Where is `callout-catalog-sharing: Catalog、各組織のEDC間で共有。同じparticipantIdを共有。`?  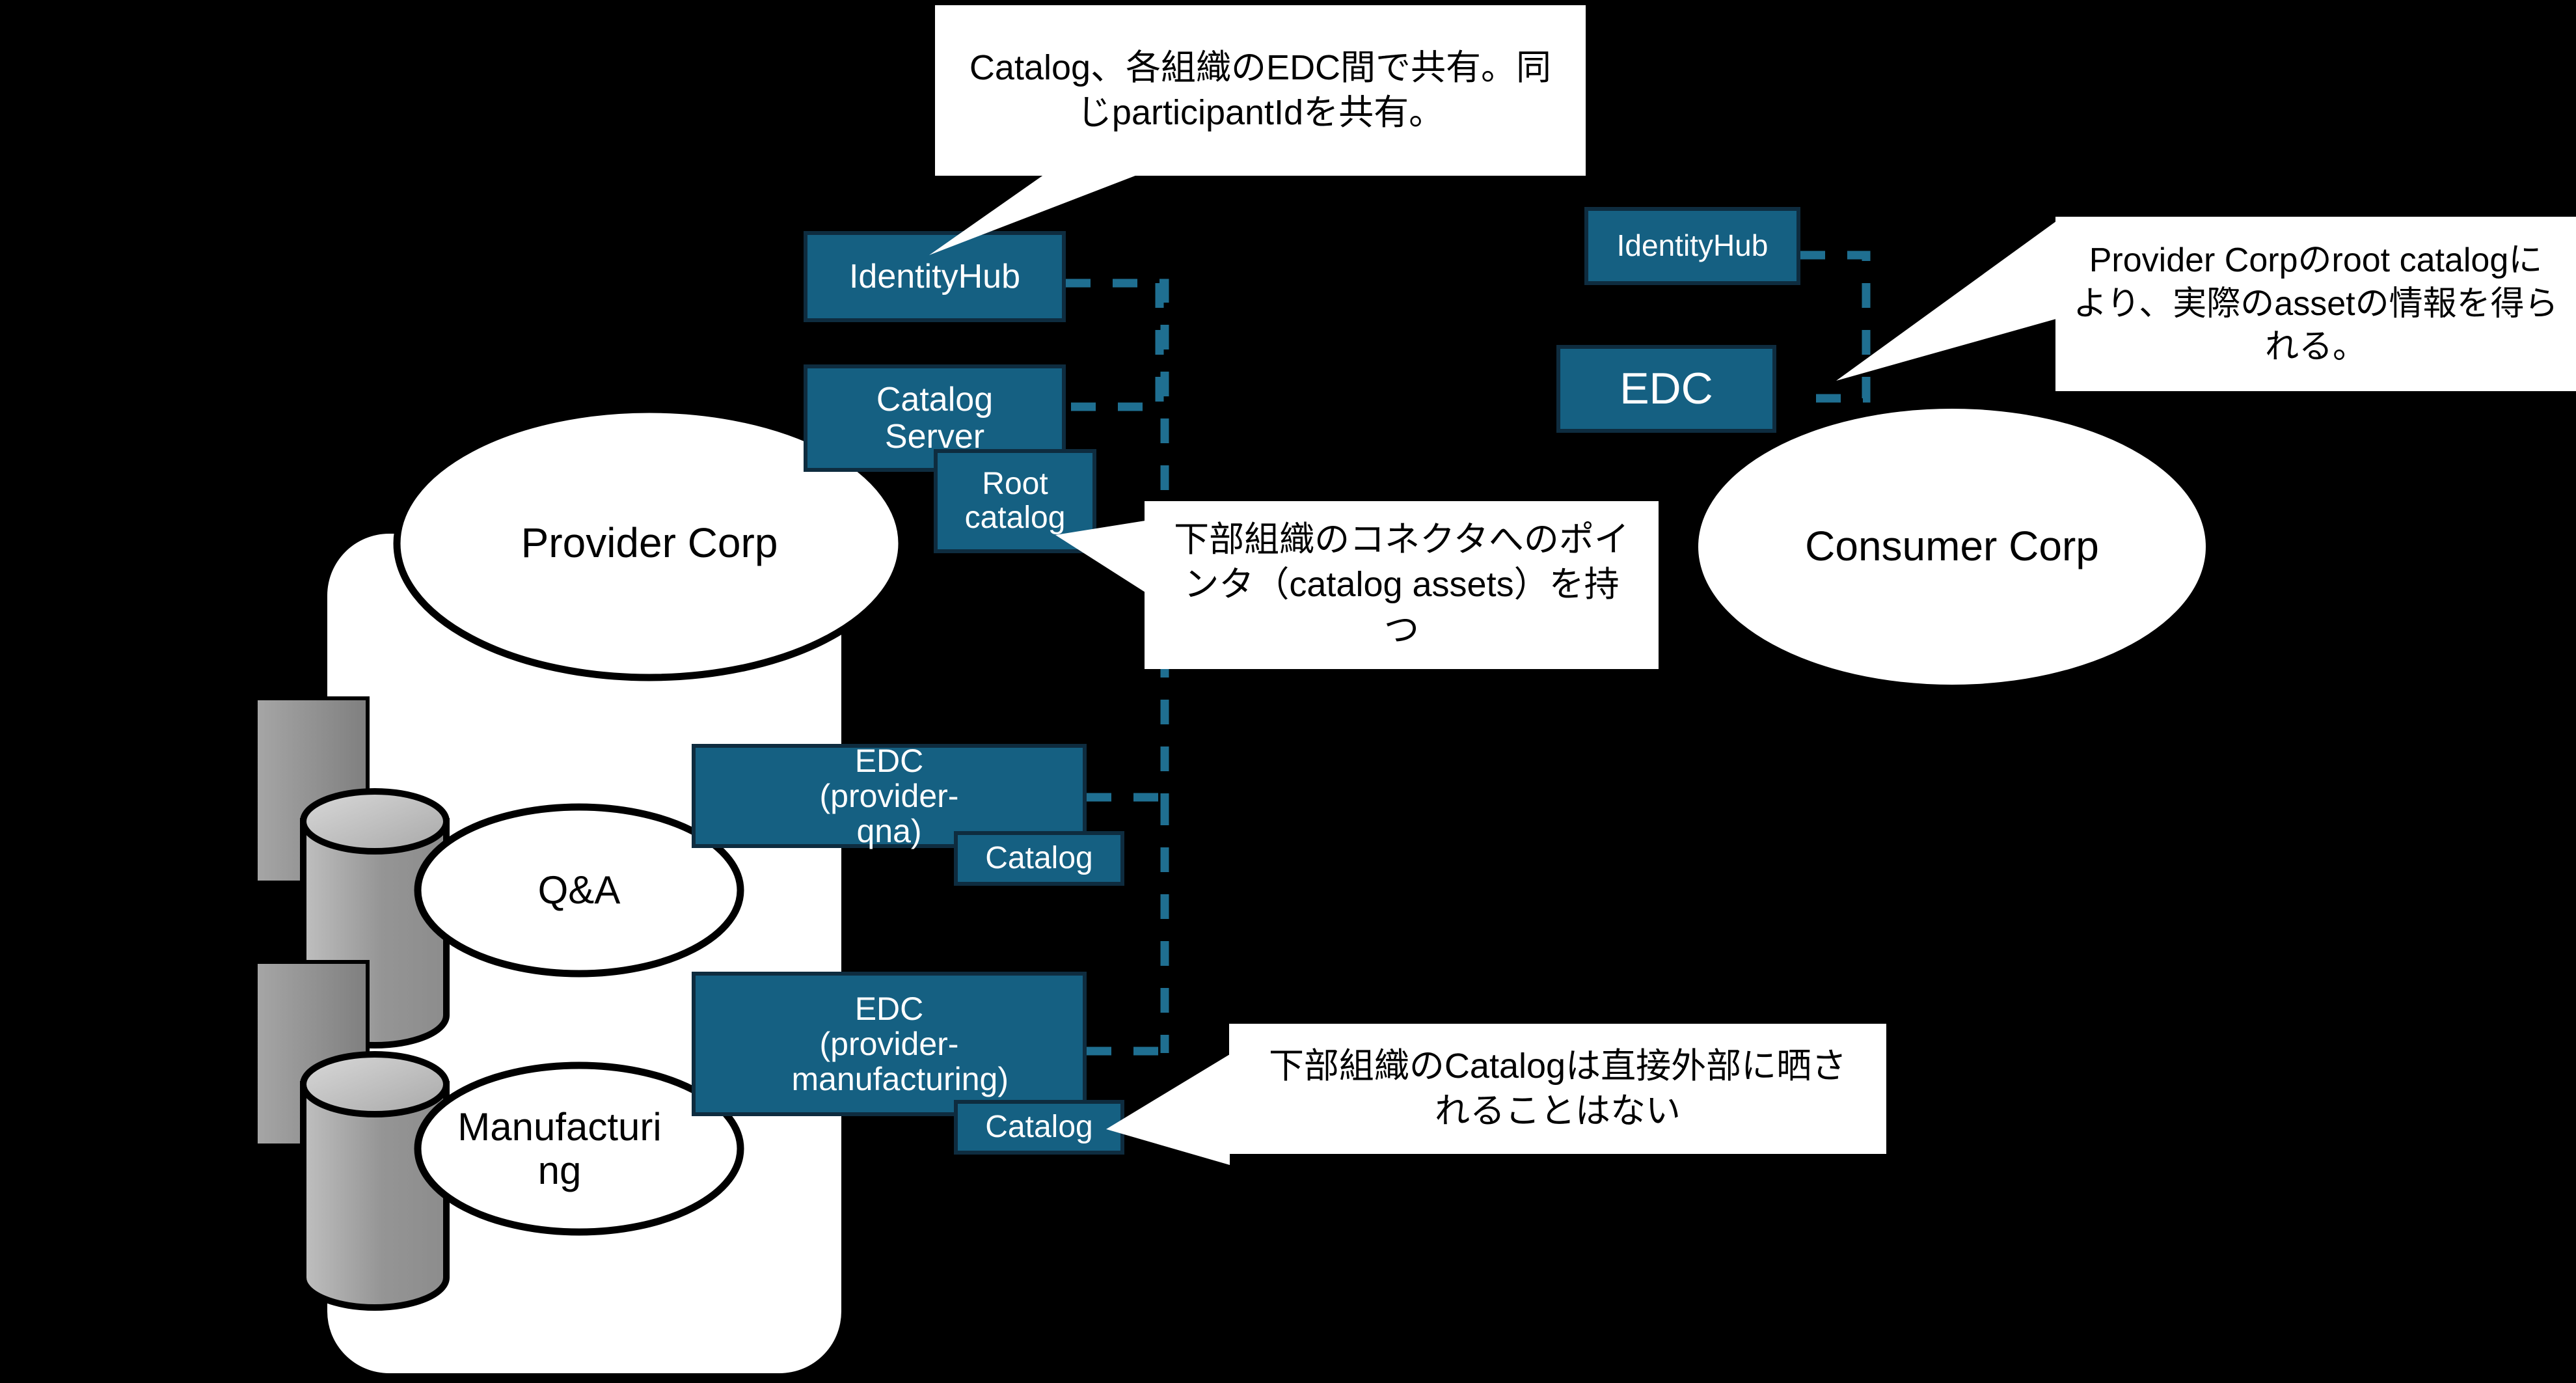 callout-catalog-sharing: Catalog、各組織のEDC間で共有。同じparticipantIdを共有。 is located at coordinates (1260, 90).